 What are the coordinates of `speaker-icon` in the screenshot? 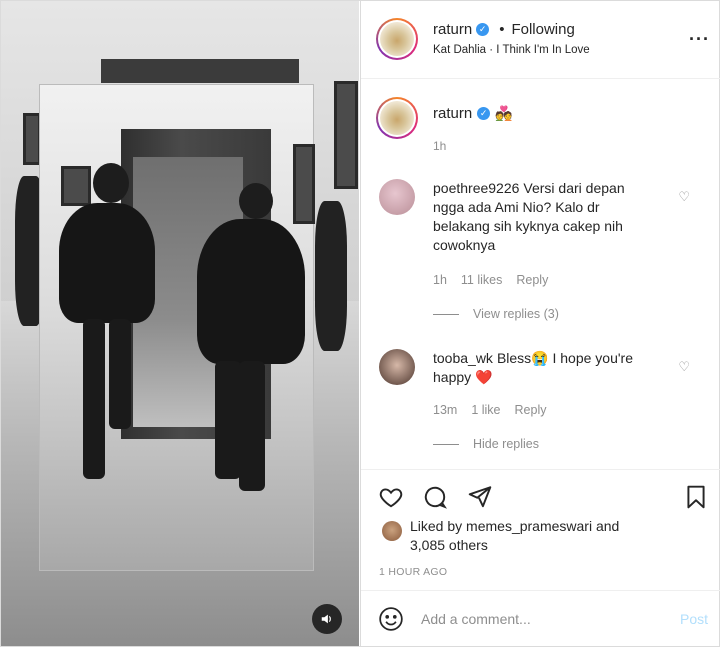 It's located at (327, 619).